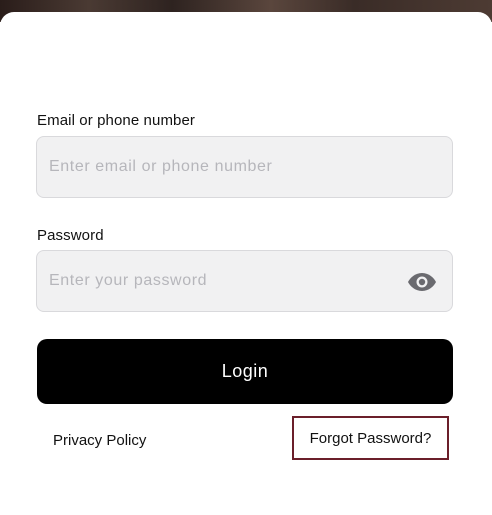 The image size is (492, 515). Describe the element at coordinates (116, 120) in the screenshot. I see `email-label: Email or phone number` at that location.